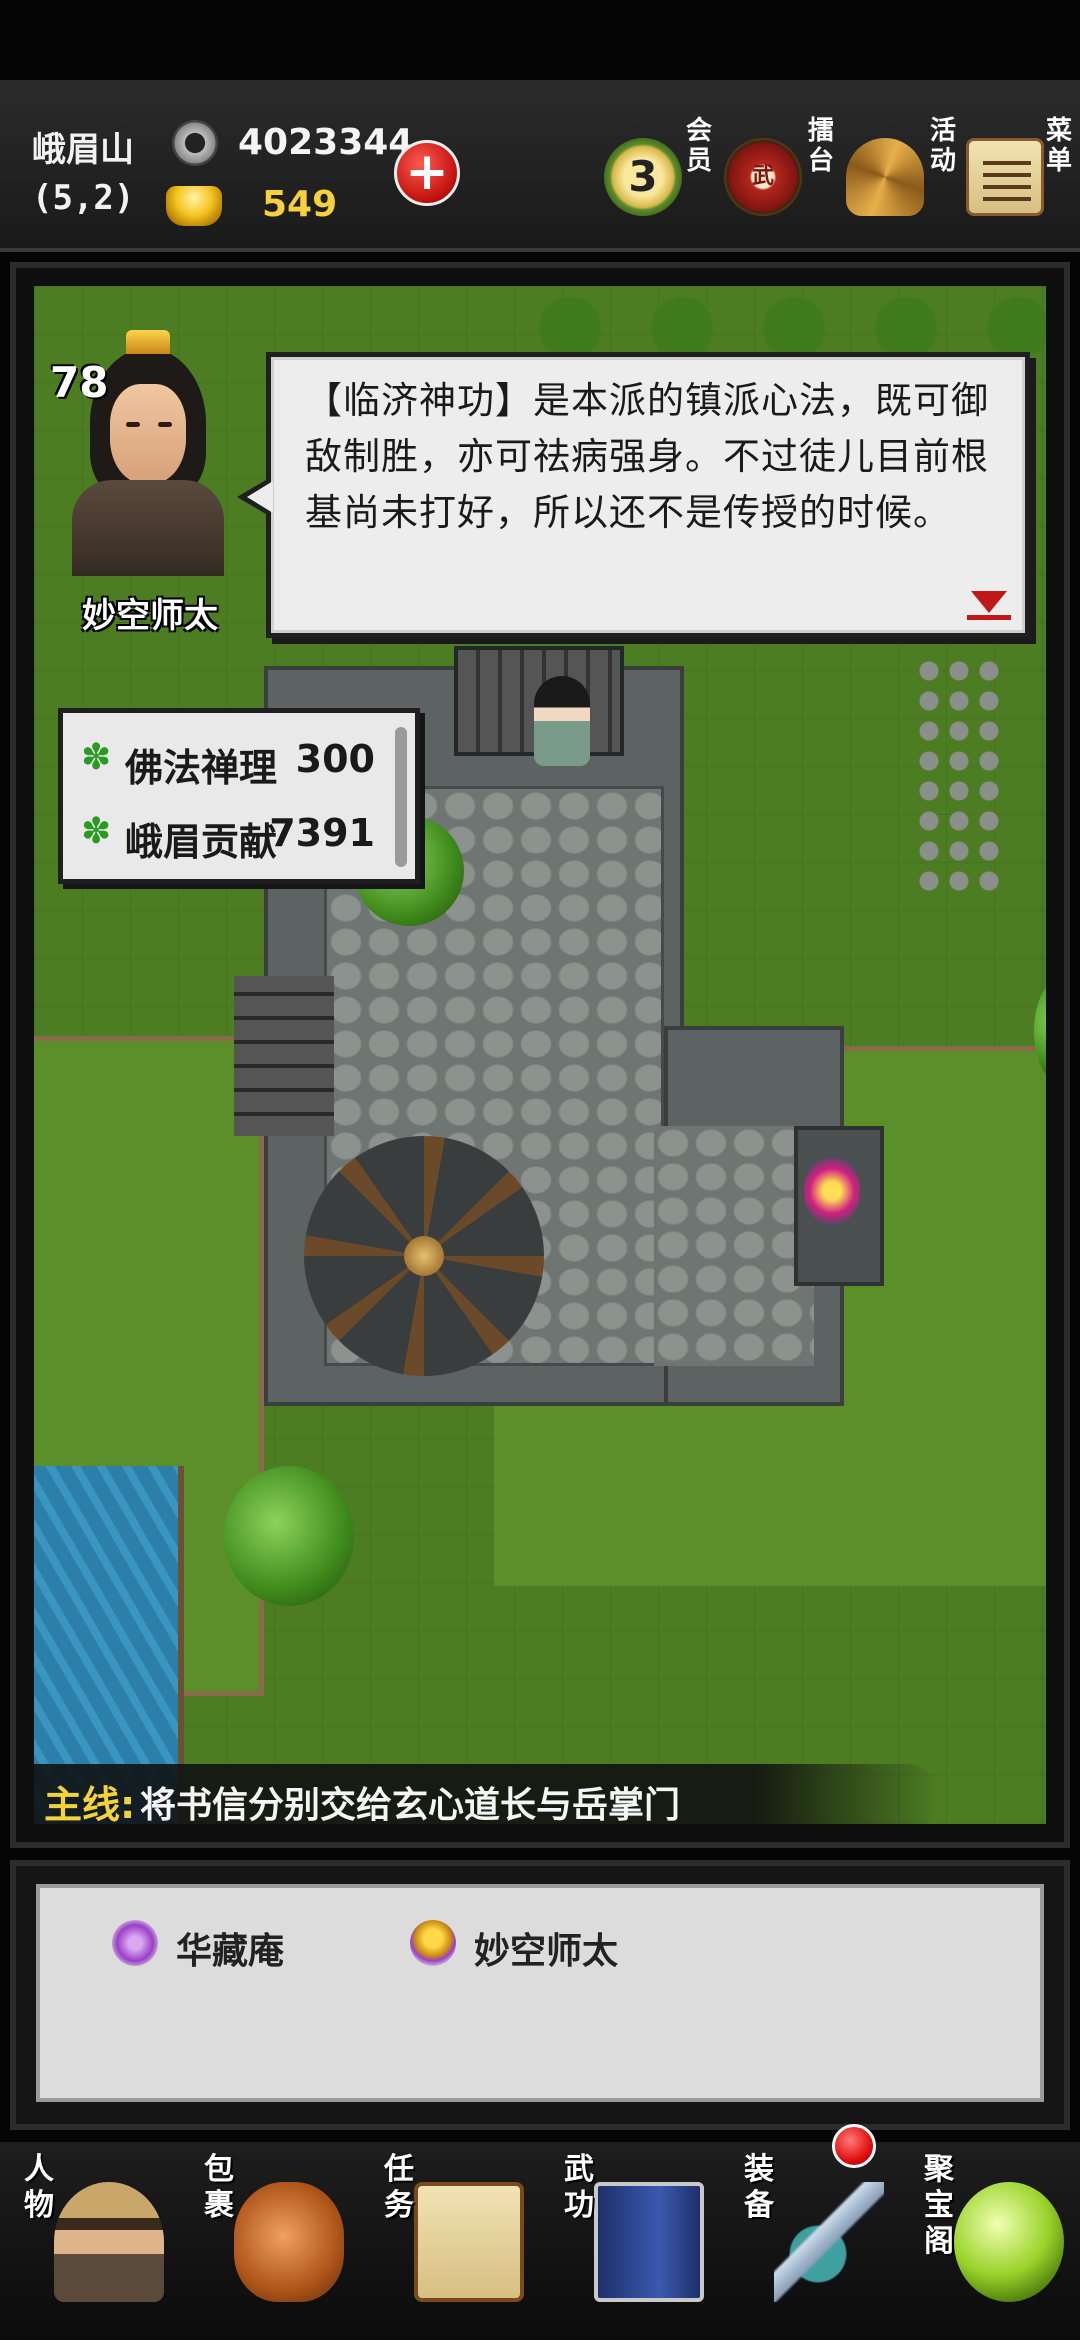 The height and width of the screenshot is (2340, 1080). What do you see at coordinates (762, 176) in the screenshot?
I see `drum-mark: 武` at bounding box center [762, 176].